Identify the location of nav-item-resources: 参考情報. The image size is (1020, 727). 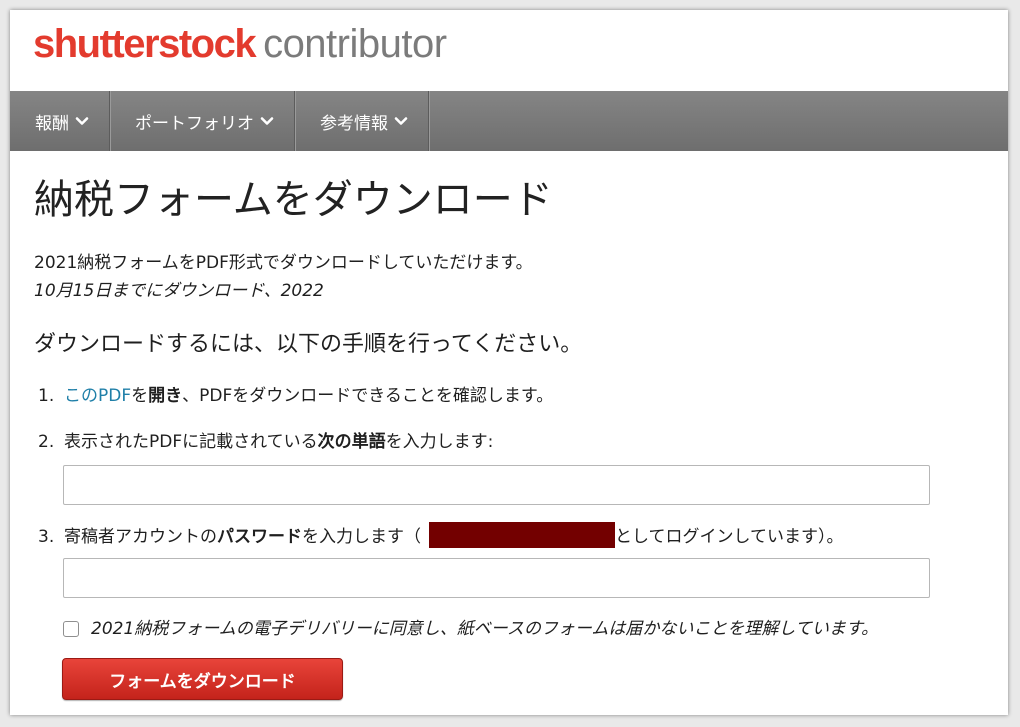
(362, 121).